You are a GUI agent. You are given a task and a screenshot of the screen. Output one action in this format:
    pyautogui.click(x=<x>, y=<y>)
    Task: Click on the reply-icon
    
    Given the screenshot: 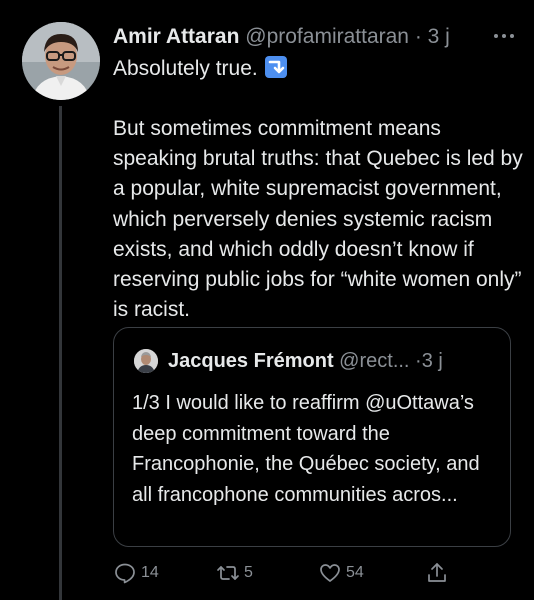 What is the action you would take?
    pyautogui.click(x=125, y=573)
    